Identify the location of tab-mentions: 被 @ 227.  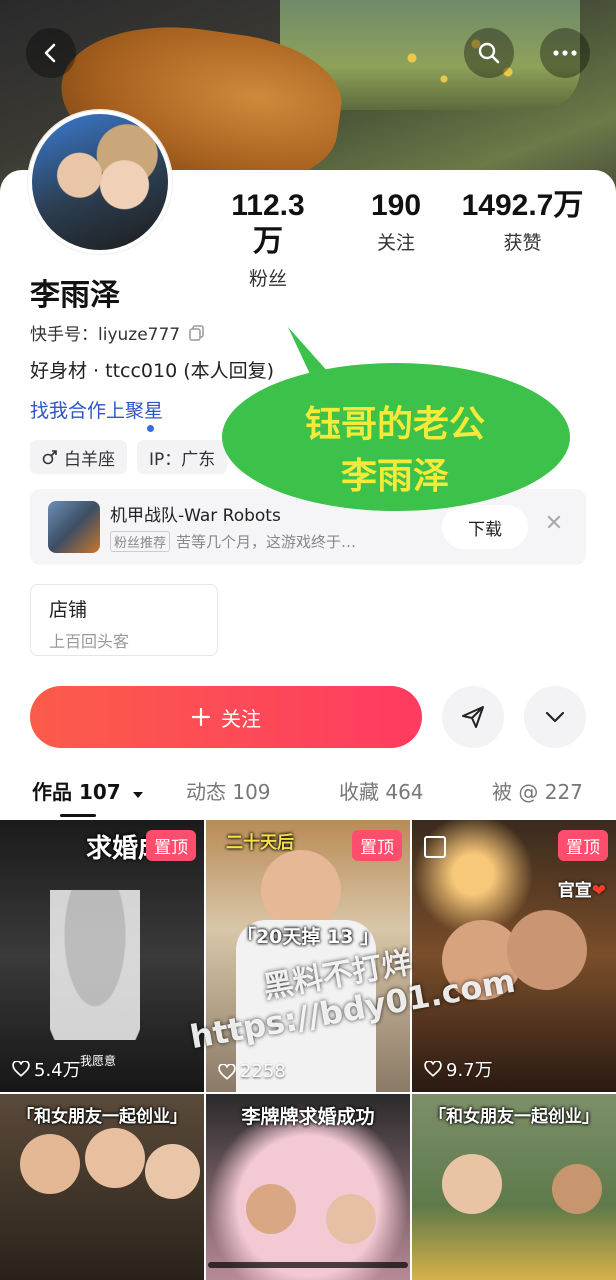
(537, 790).